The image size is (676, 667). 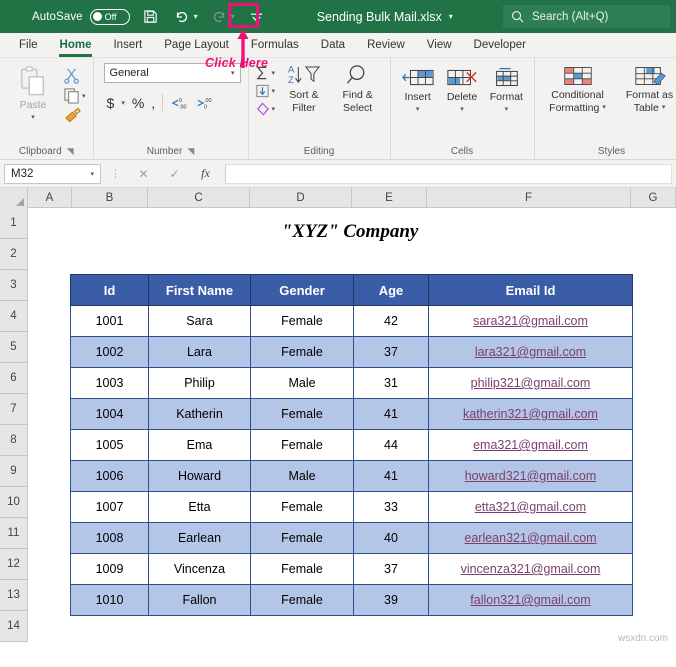 I want to click on document-title-dropdown-icon: ▾, so click(x=451, y=16).